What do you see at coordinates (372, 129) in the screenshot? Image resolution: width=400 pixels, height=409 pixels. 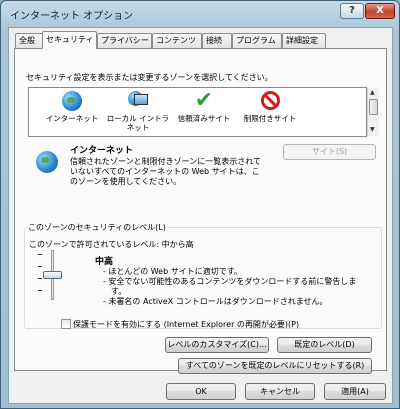 I see `scroll-down-icon: ▼` at bounding box center [372, 129].